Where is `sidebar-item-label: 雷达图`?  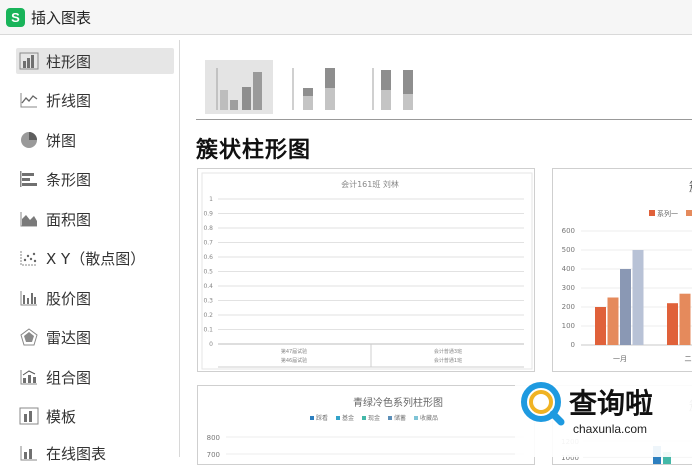 sidebar-item-label: 雷达图 is located at coordinates (69, 337).